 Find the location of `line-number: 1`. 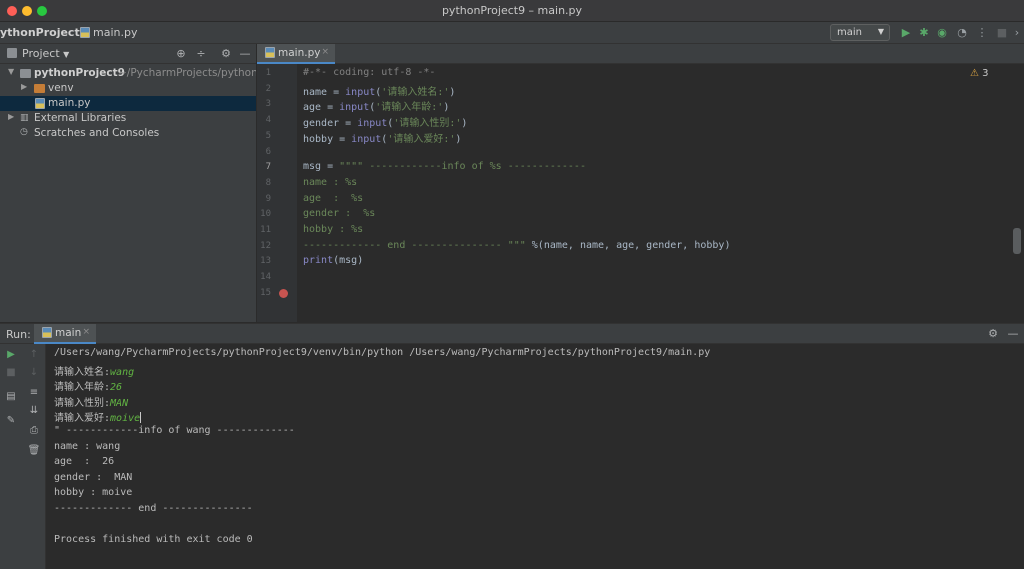

line-number: 1 is located at coordinates (268, 73).